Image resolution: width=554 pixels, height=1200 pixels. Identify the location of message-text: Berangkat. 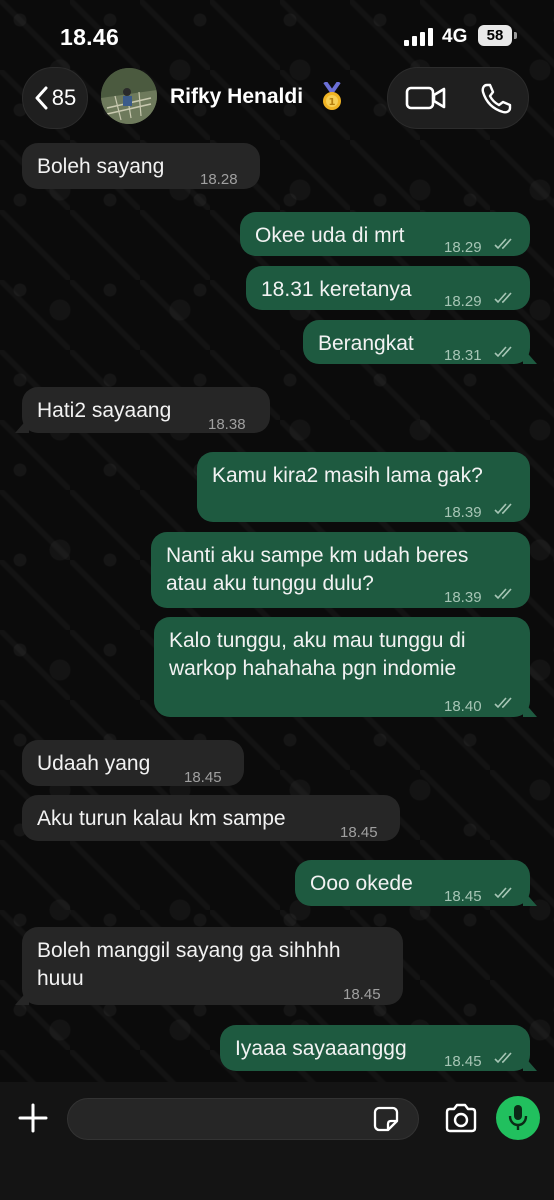
(366, 344).